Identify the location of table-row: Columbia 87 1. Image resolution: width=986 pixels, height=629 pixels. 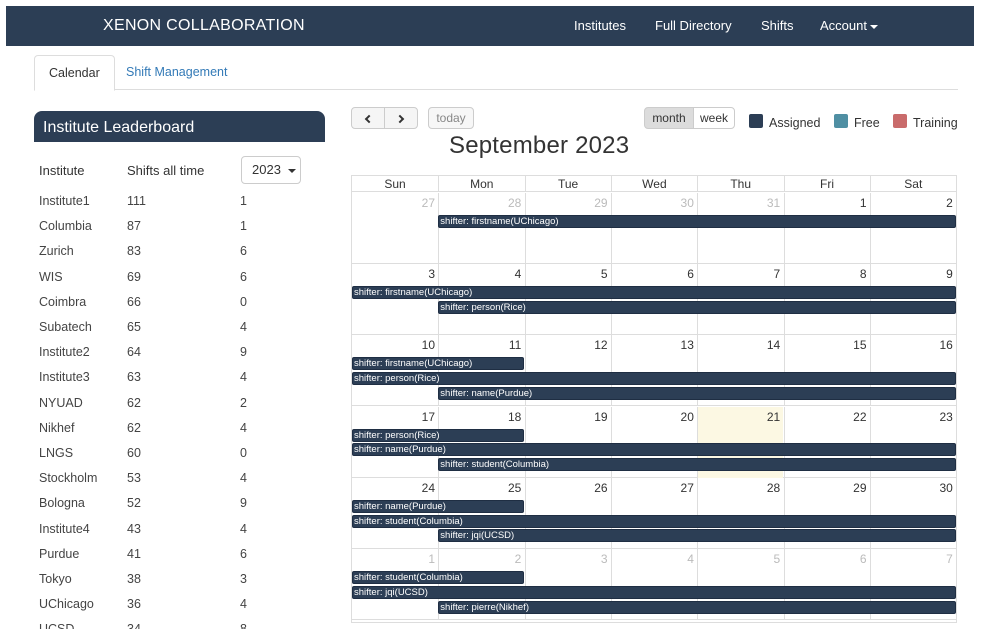
(179, 226).